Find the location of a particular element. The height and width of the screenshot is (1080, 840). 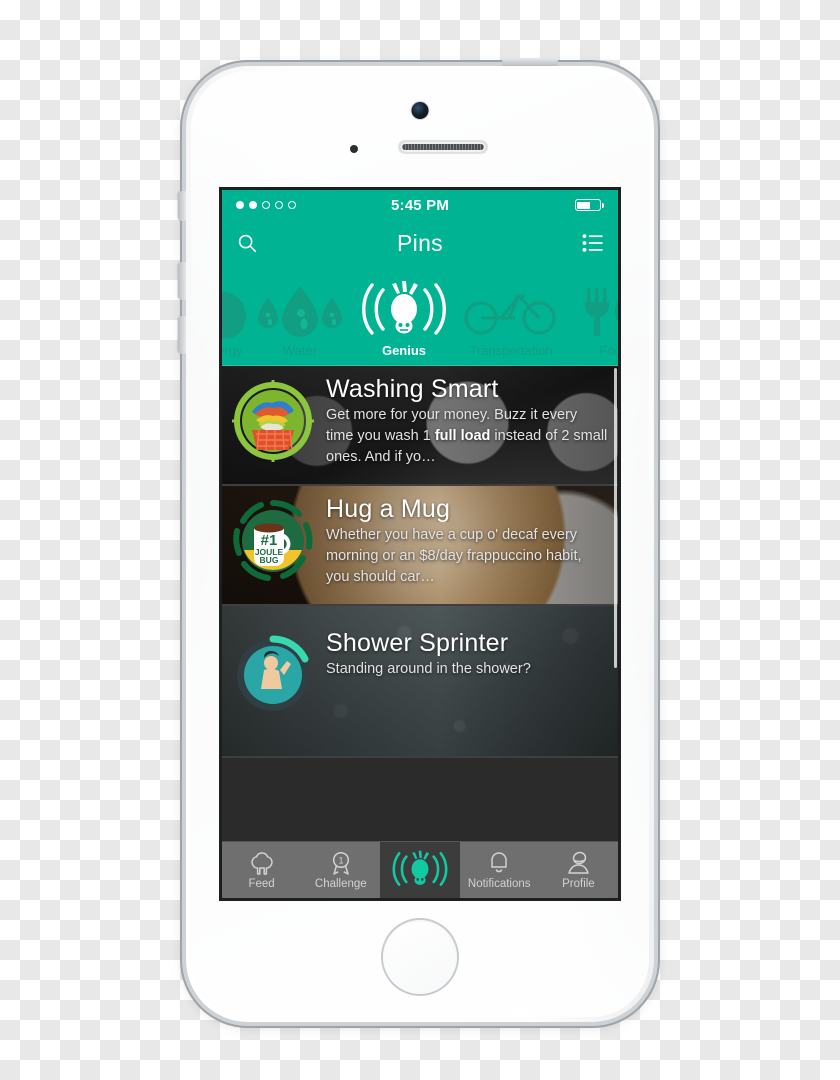

person-icon is located at coordinates (578, 863).